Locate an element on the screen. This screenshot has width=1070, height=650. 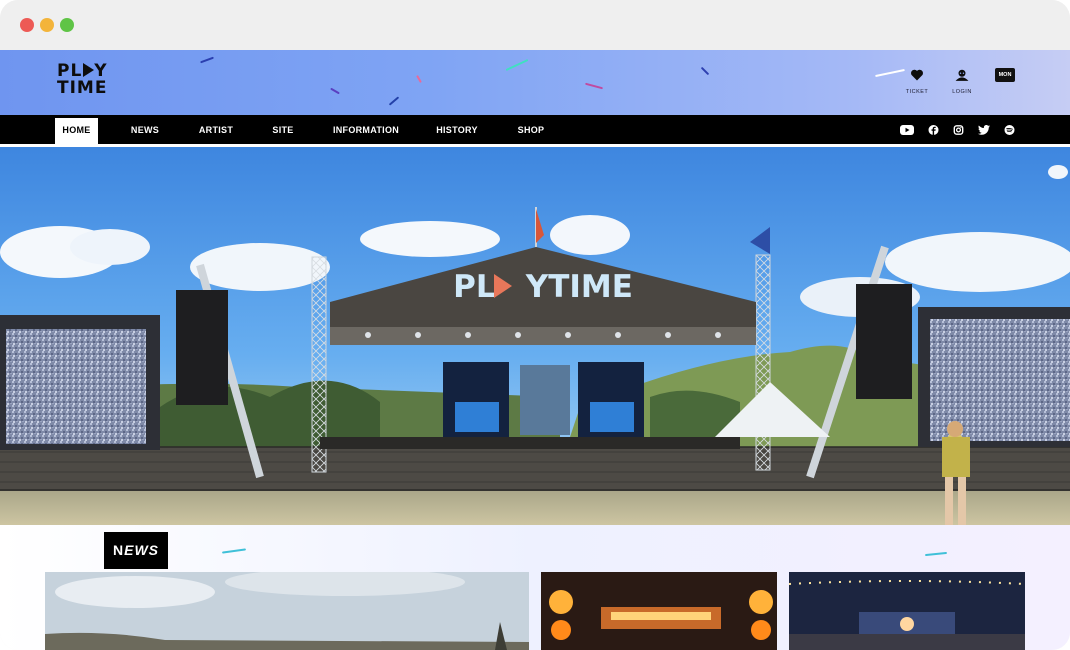
nav-item-home: HOME is located at coordinates (76, 131).